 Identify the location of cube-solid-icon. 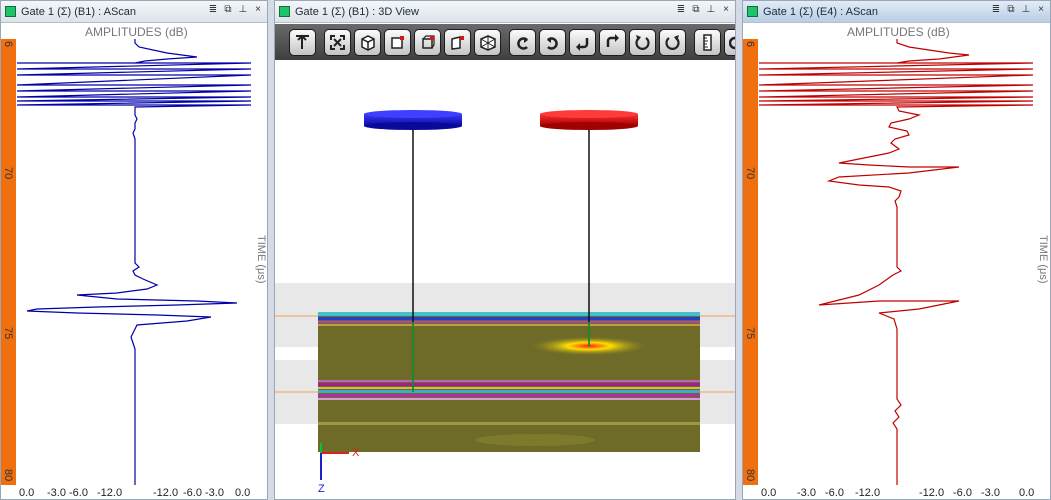
(367, 42).